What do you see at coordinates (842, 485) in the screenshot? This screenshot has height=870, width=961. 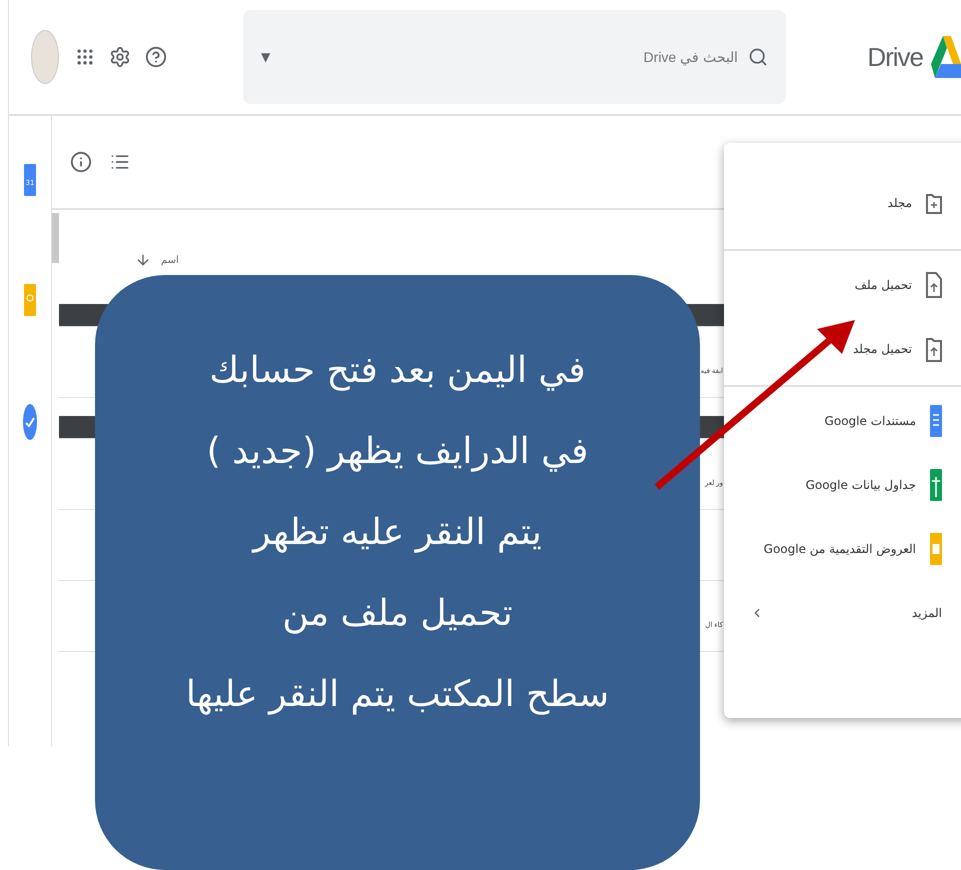 I see `menu-item: جداول بيانات Google` at bounding box center [842, 485].